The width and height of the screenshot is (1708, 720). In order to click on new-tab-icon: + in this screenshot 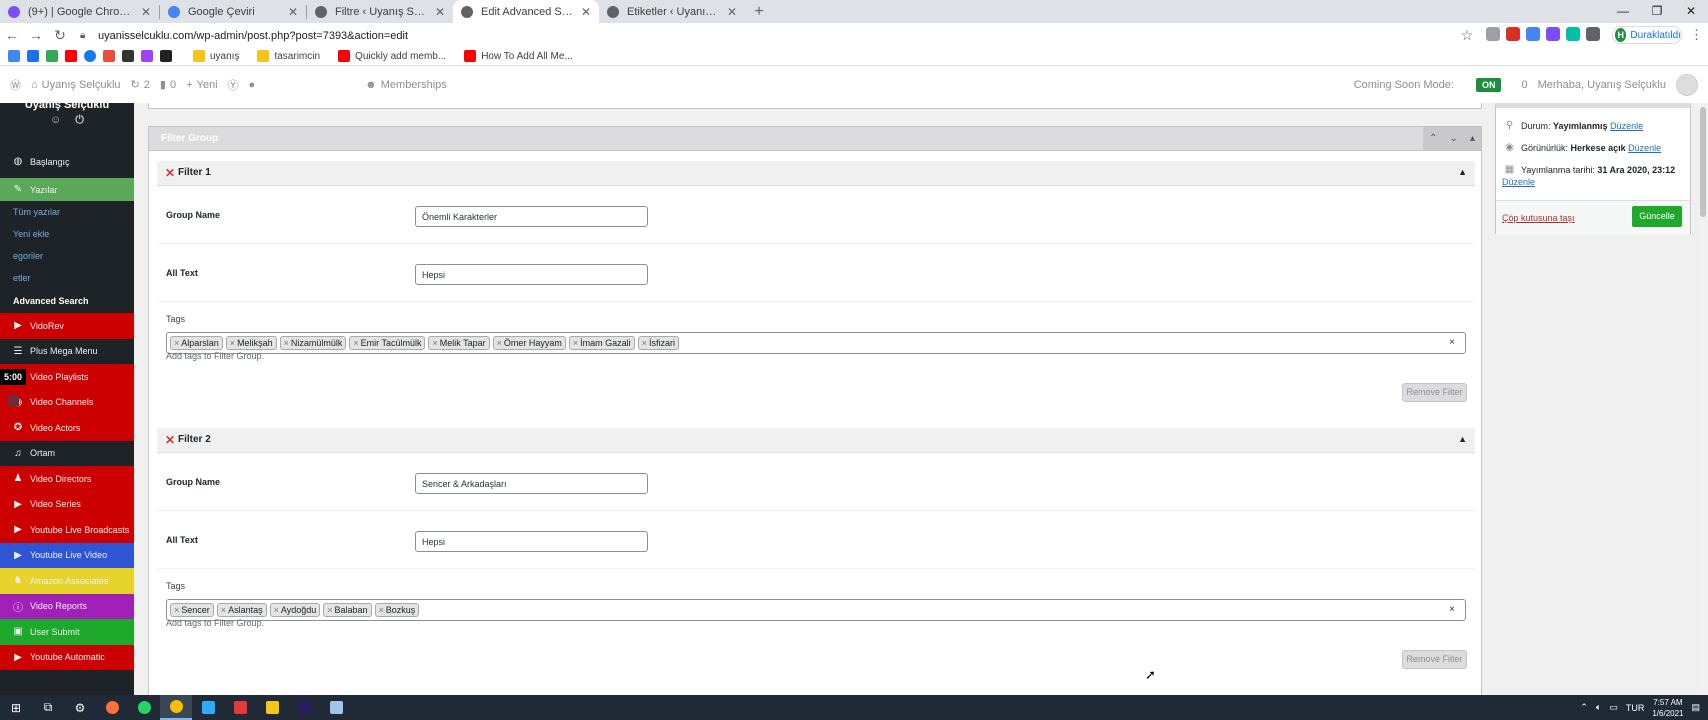, I will do `click(759, 12)`.